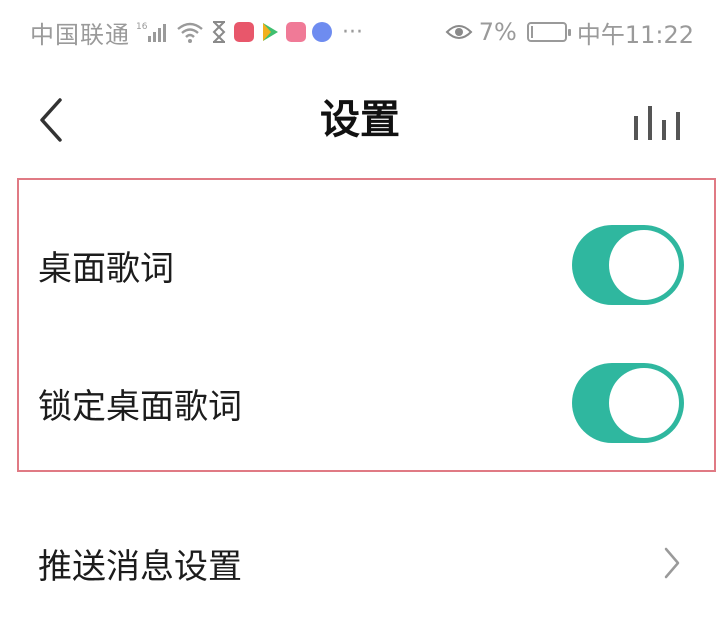  I want to click on page-title: 设置, so click(360, 120).